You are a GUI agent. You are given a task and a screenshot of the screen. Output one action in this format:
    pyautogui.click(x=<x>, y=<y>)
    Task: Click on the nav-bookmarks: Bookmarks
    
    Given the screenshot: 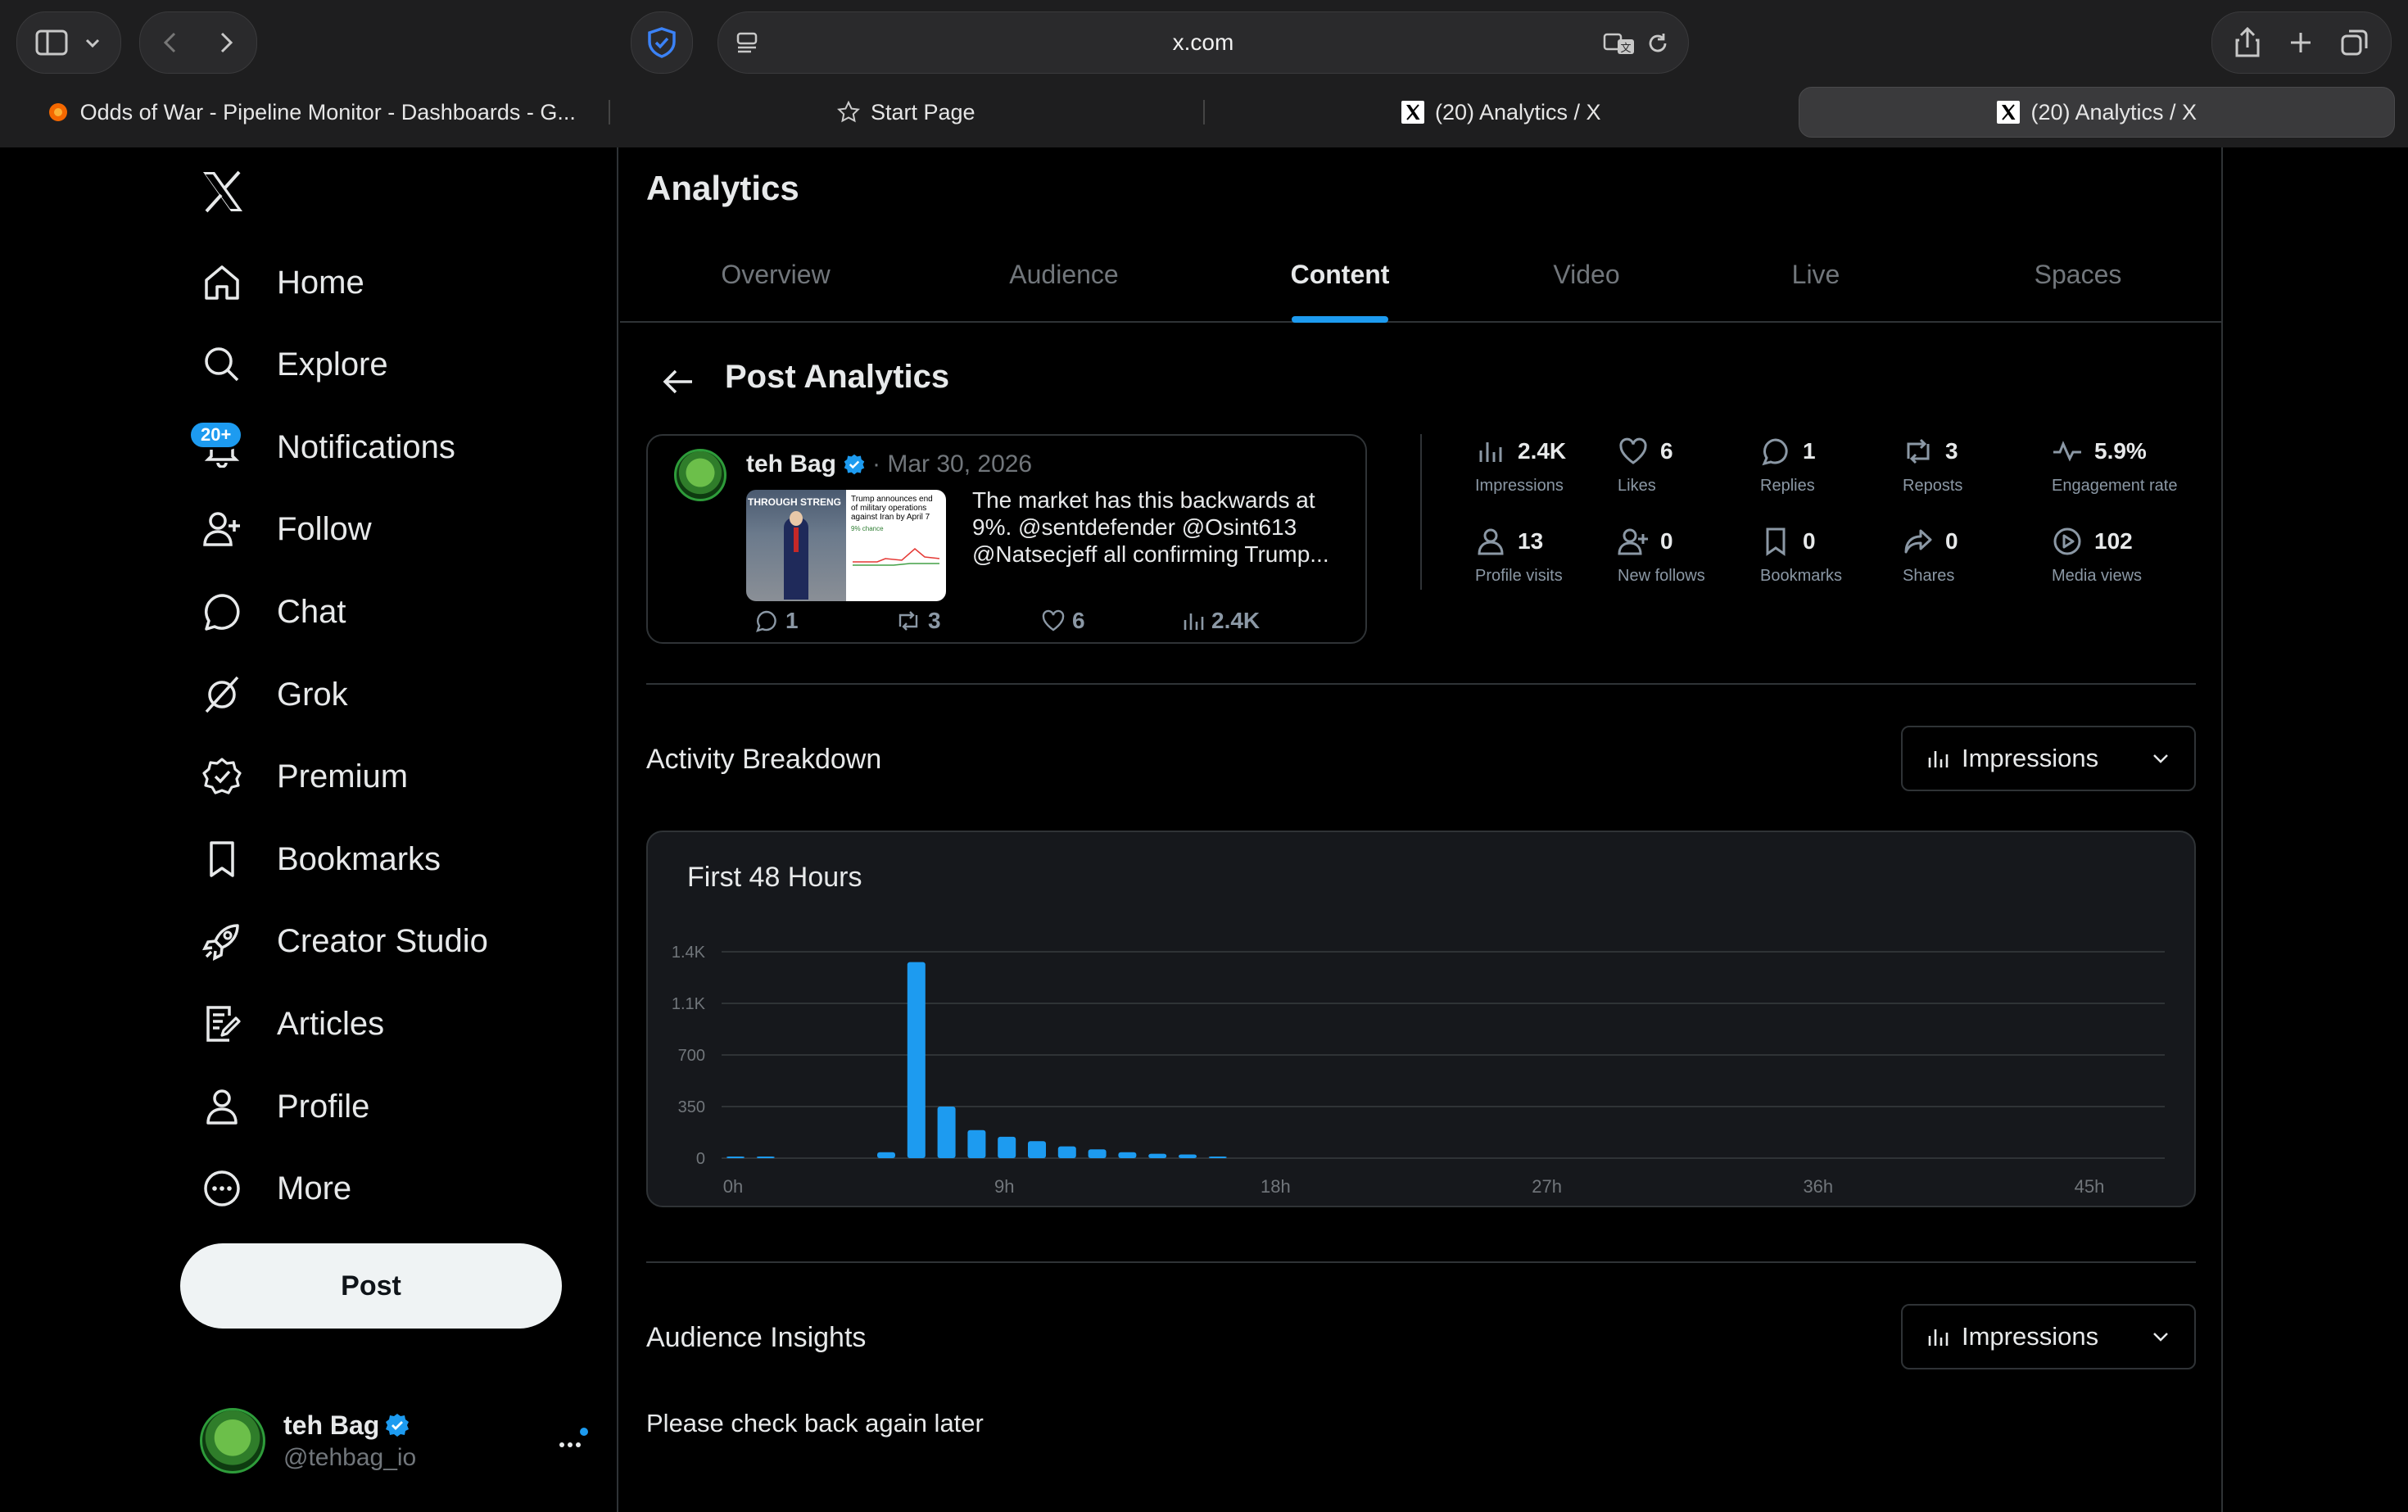 What is the action you would take?
    pyautogui.click(x=320, y=859)
    